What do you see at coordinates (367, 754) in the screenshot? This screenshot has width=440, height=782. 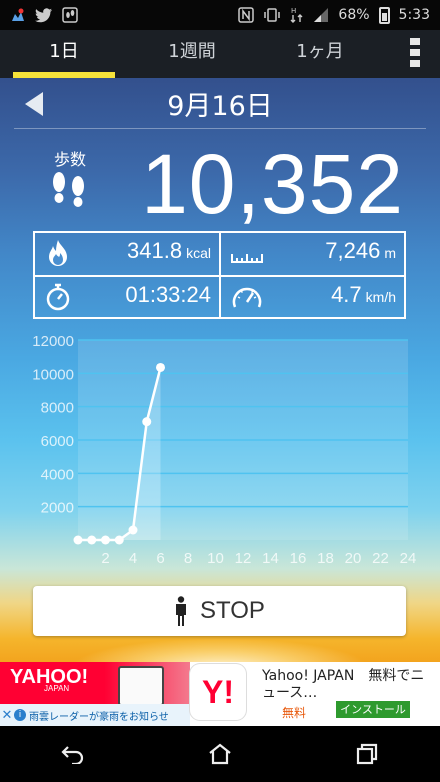 I see `recents-icon` at bounding box center [367, 754].